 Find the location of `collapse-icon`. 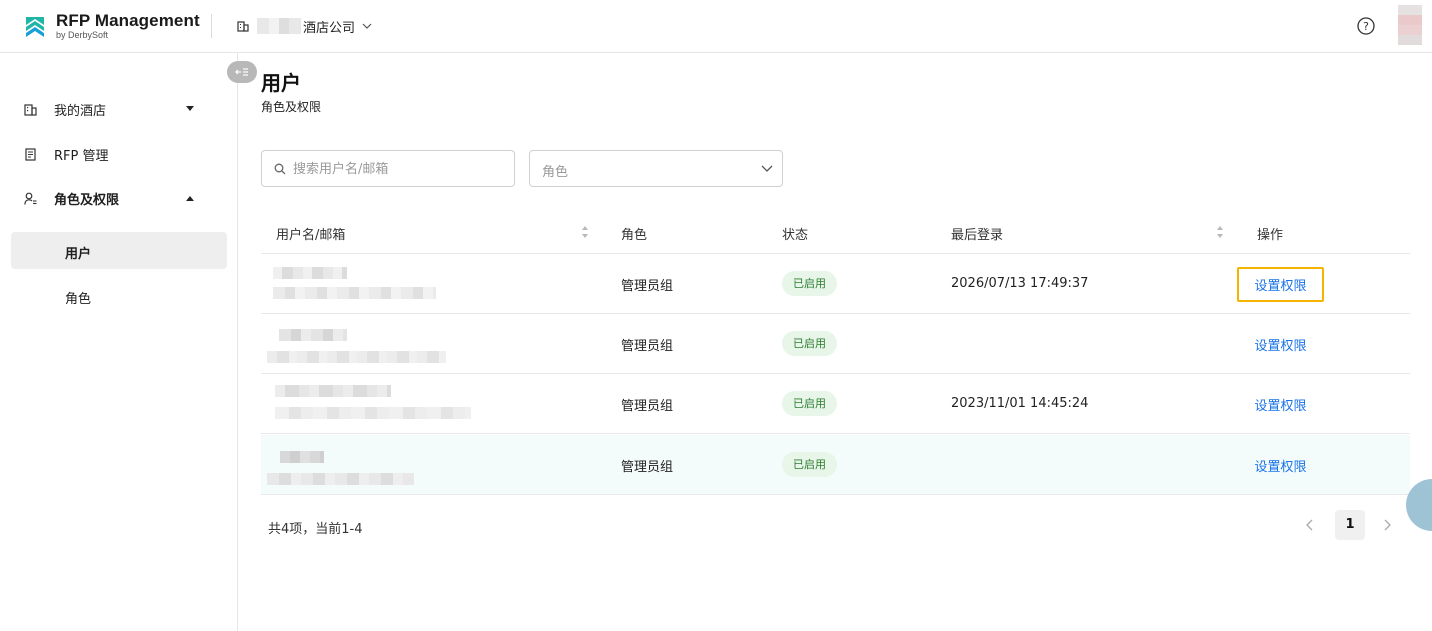

collapse-icon is located at coordinates (241, 72).